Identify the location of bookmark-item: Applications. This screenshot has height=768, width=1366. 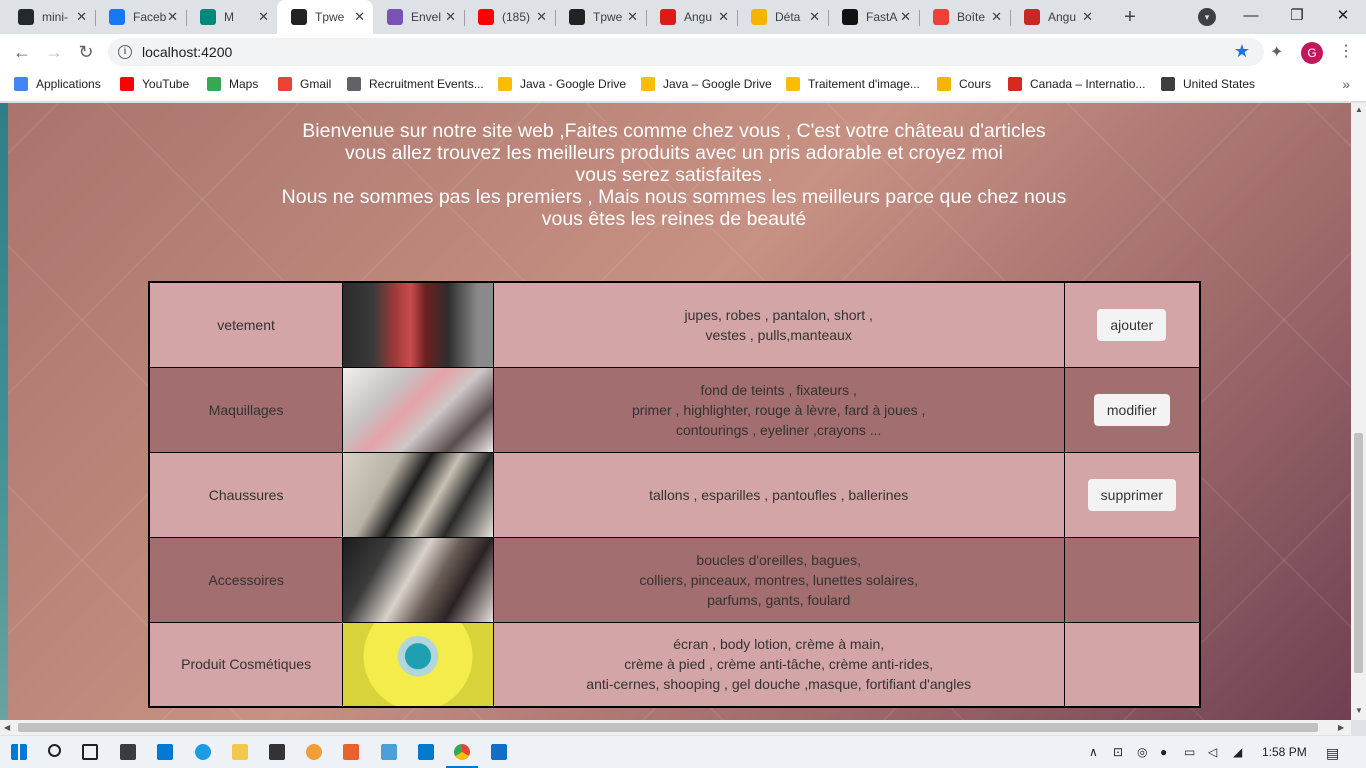
(57, 84).